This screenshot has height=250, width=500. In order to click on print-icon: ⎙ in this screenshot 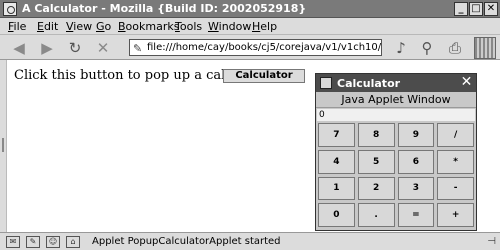, I will do `click(455, 48)`.